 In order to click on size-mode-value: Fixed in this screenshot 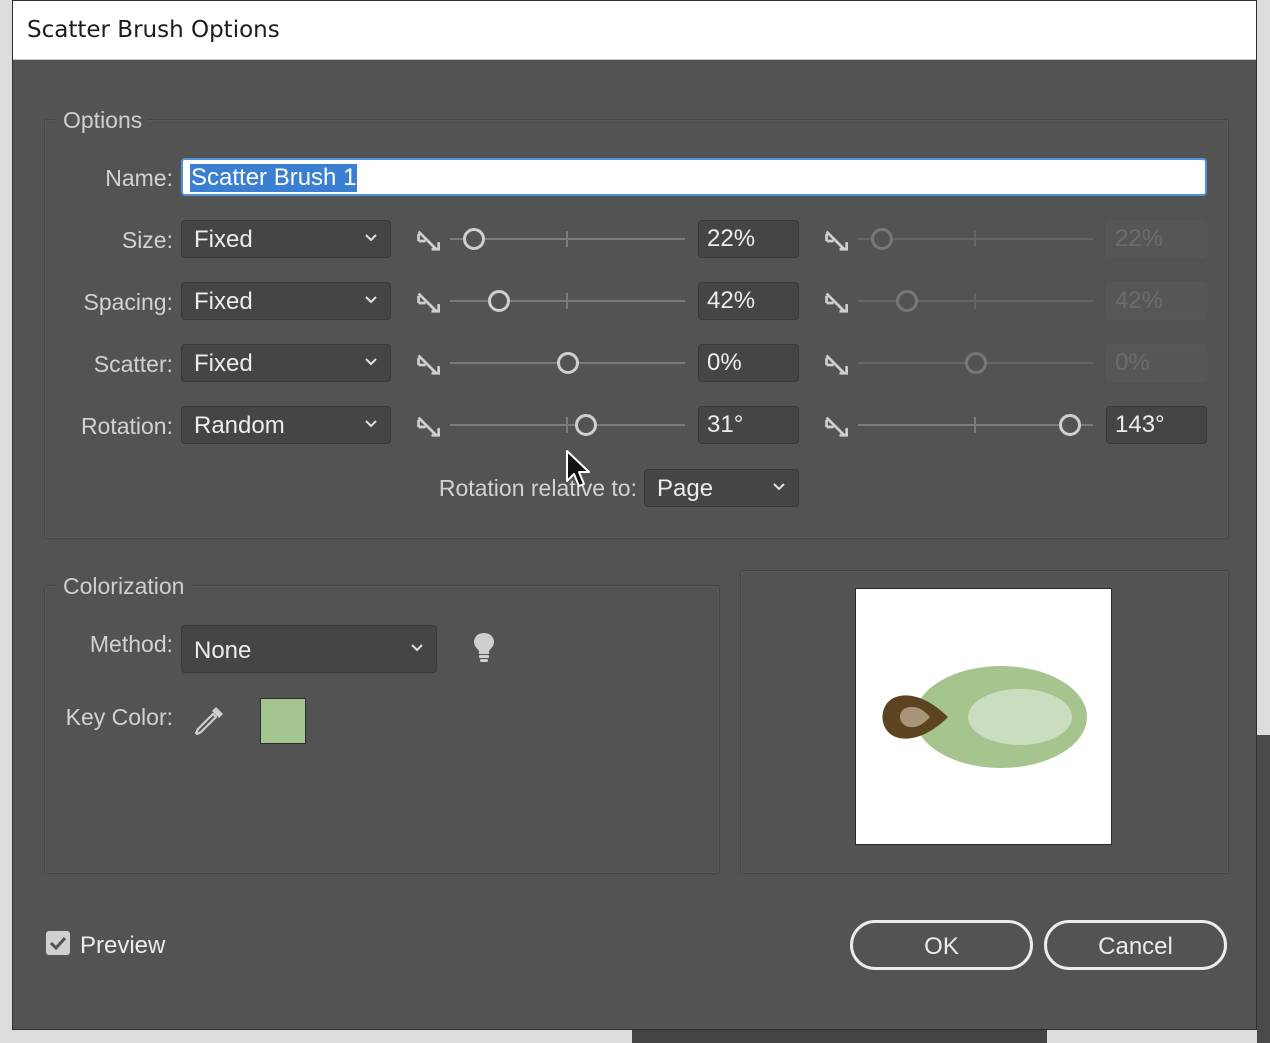, I will do `click(223, 239)`.